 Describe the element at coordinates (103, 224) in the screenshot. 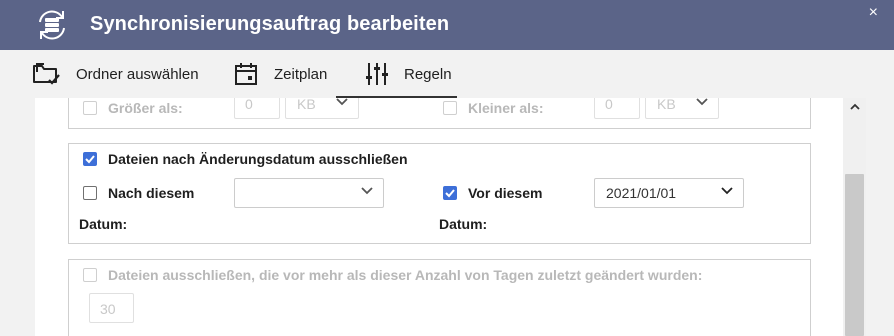

I see `after-date-sublabel: Datum:` at that location.